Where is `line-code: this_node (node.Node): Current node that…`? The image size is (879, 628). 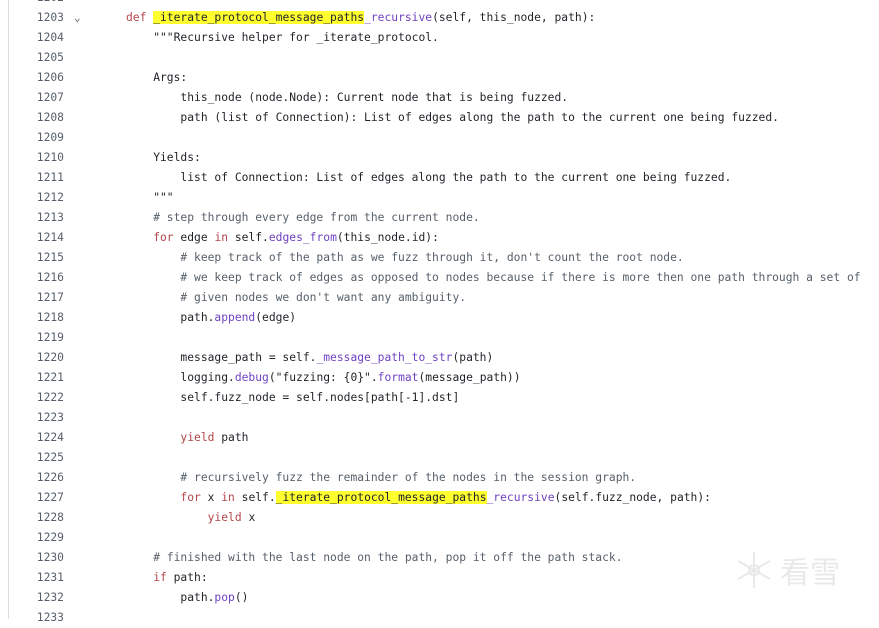 line-code: this_node (node.Node): Current node that… is located at coordinates (347, 98).